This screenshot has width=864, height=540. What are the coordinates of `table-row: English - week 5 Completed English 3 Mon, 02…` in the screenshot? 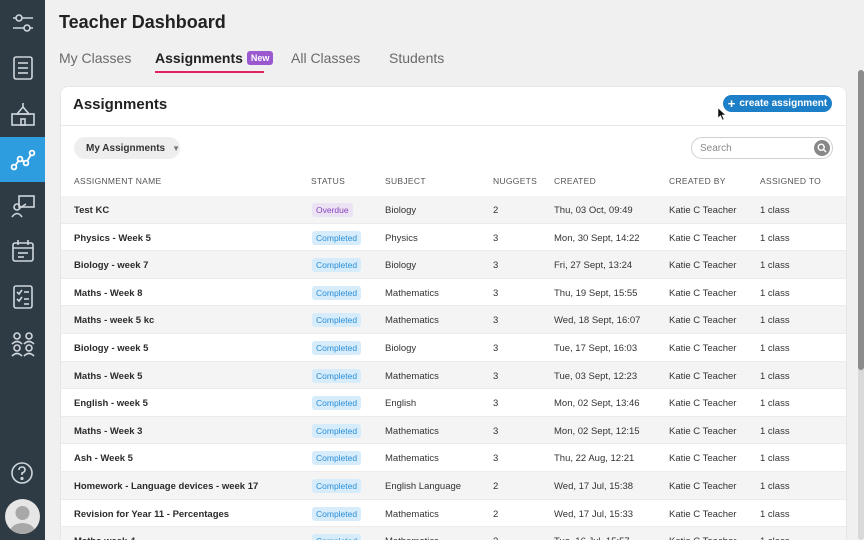 It's located at (453, 403).